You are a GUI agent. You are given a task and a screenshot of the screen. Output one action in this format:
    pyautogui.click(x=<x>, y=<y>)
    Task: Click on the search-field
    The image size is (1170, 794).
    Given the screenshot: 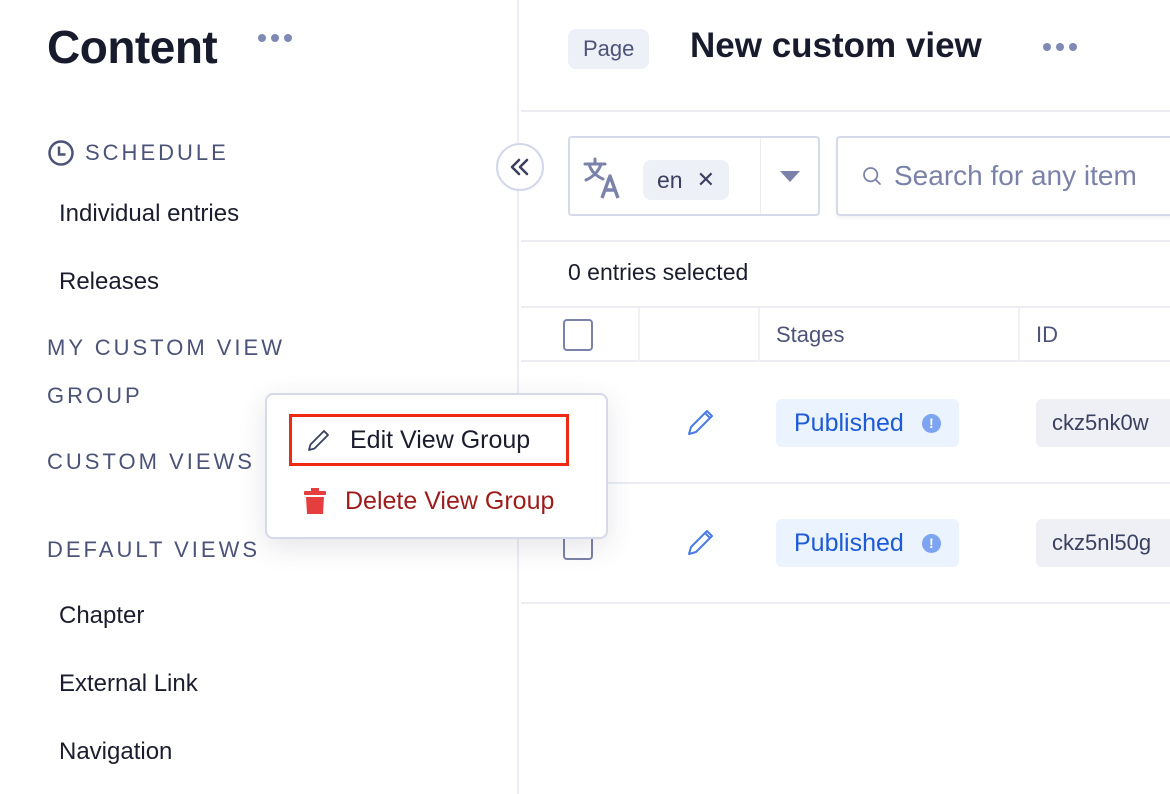 What is the action you would take?
    pyautogui.click(x=1003, y=176)
    